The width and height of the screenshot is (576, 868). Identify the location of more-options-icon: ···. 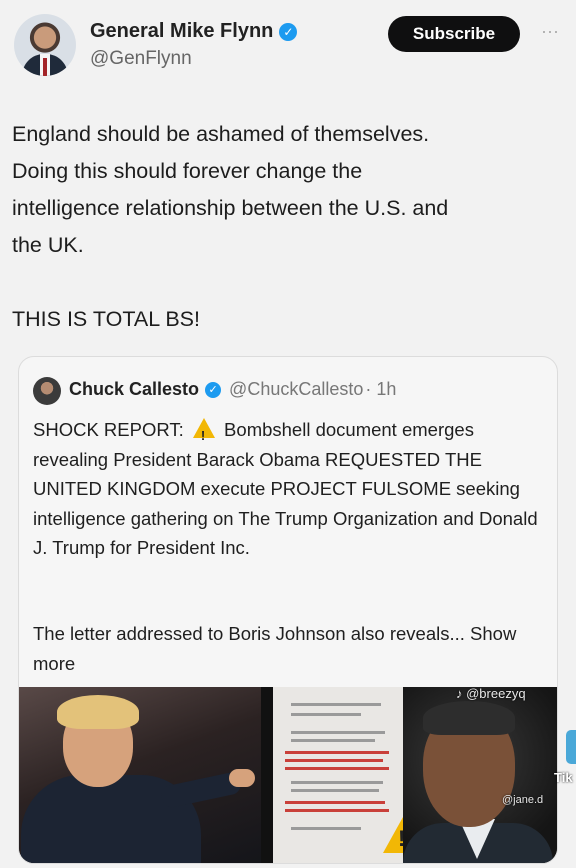
(550, 34).